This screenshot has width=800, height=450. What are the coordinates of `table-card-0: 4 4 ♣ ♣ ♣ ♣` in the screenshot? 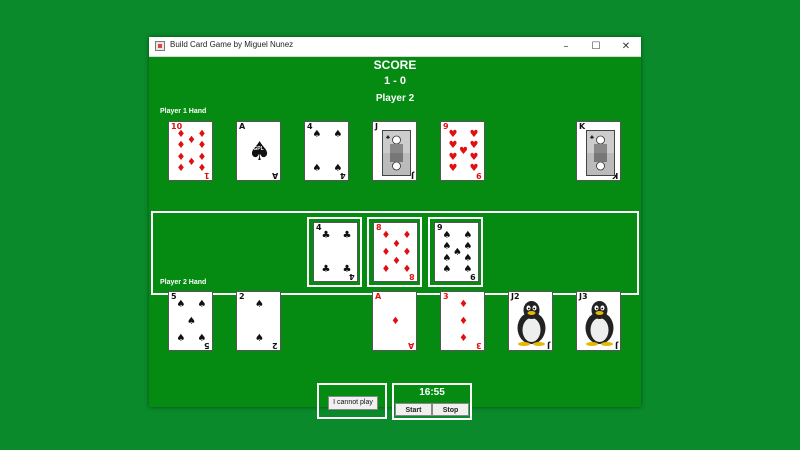 It's located at (335, 252).